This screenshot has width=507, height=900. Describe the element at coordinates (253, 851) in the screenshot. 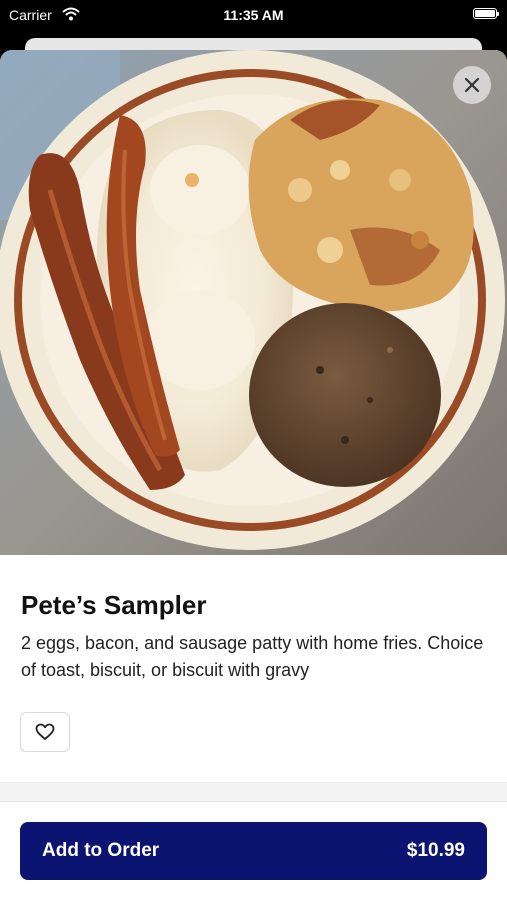

I see `add-to-order-button: Add to Order $10.99` at that location.